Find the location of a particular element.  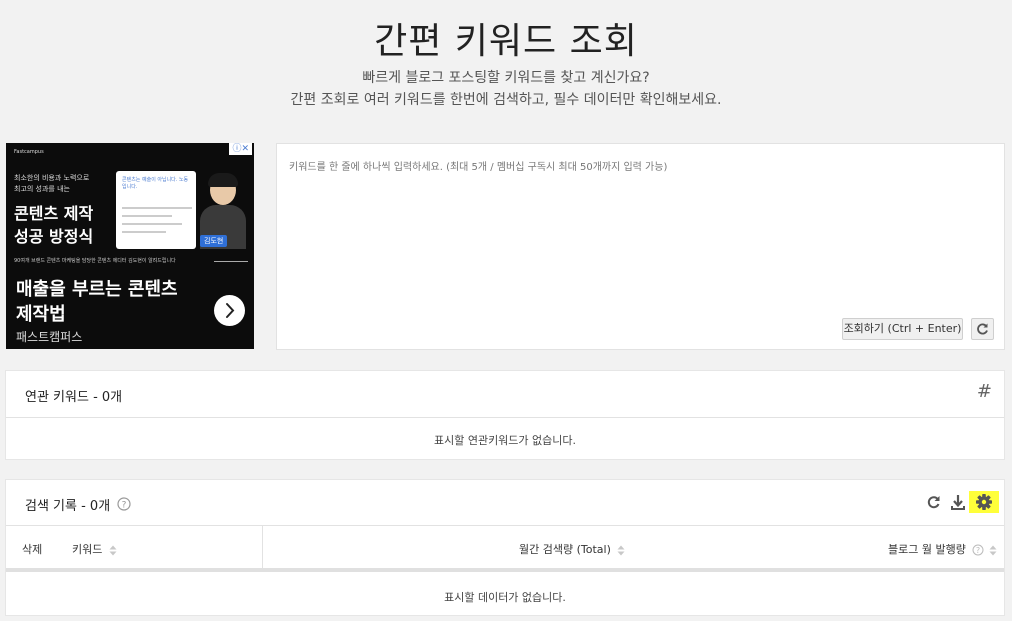

ad-next-button is located at coordinates (229, 310).